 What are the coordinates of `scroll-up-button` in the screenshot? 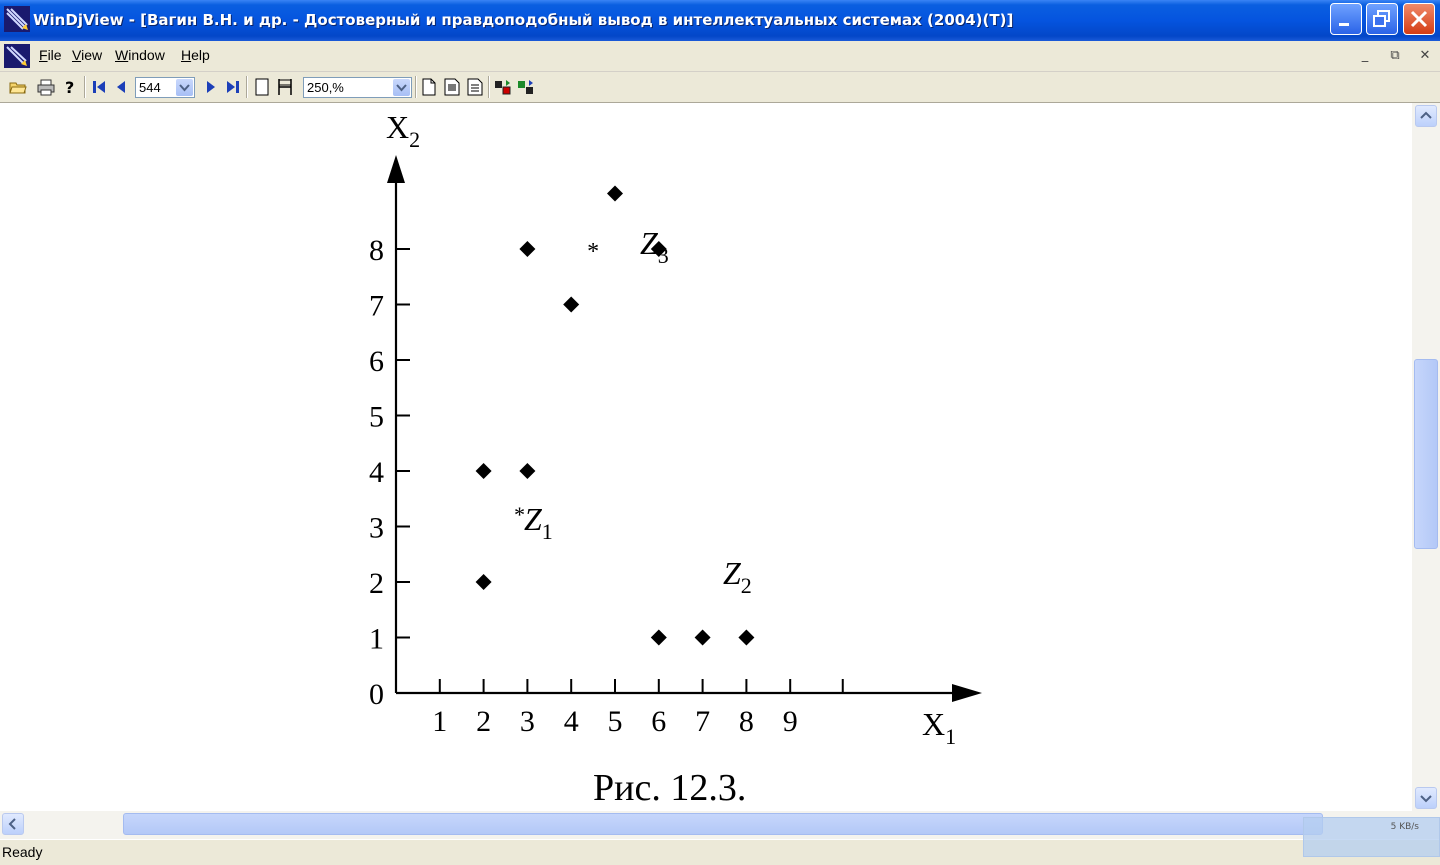 It's located at (1426, 116).